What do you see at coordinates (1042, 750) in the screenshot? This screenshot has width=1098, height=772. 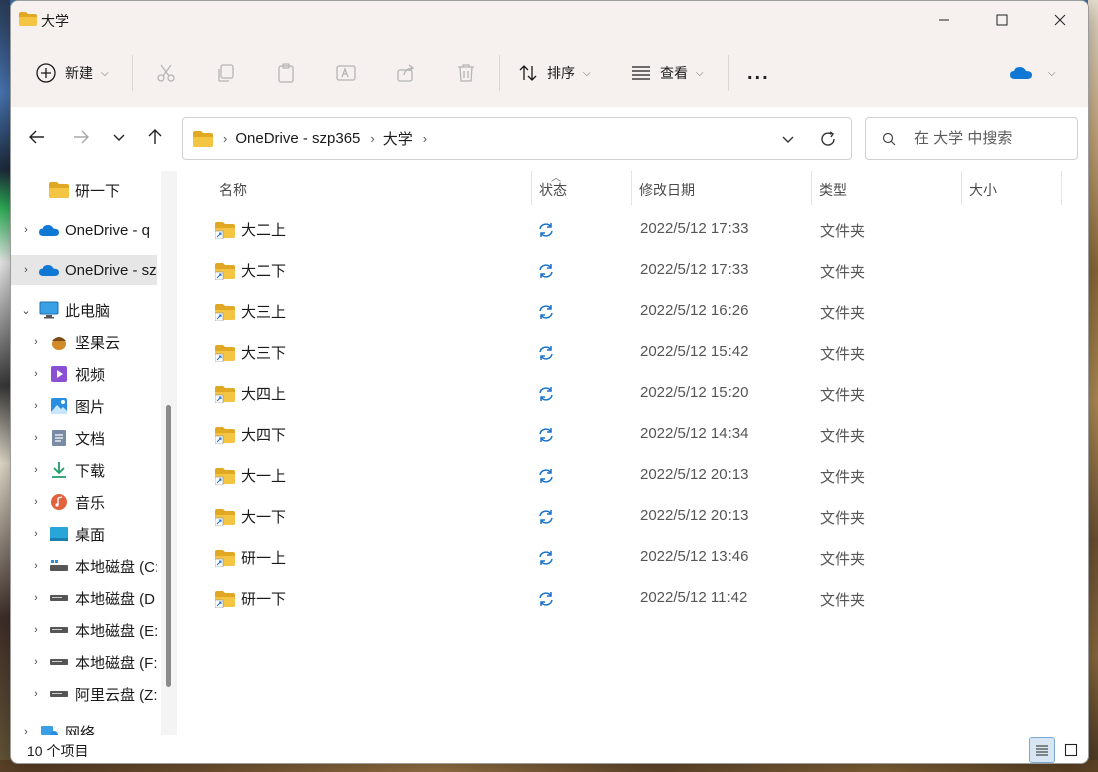 I see `details-view-button` at bounding box center [1042, 750].